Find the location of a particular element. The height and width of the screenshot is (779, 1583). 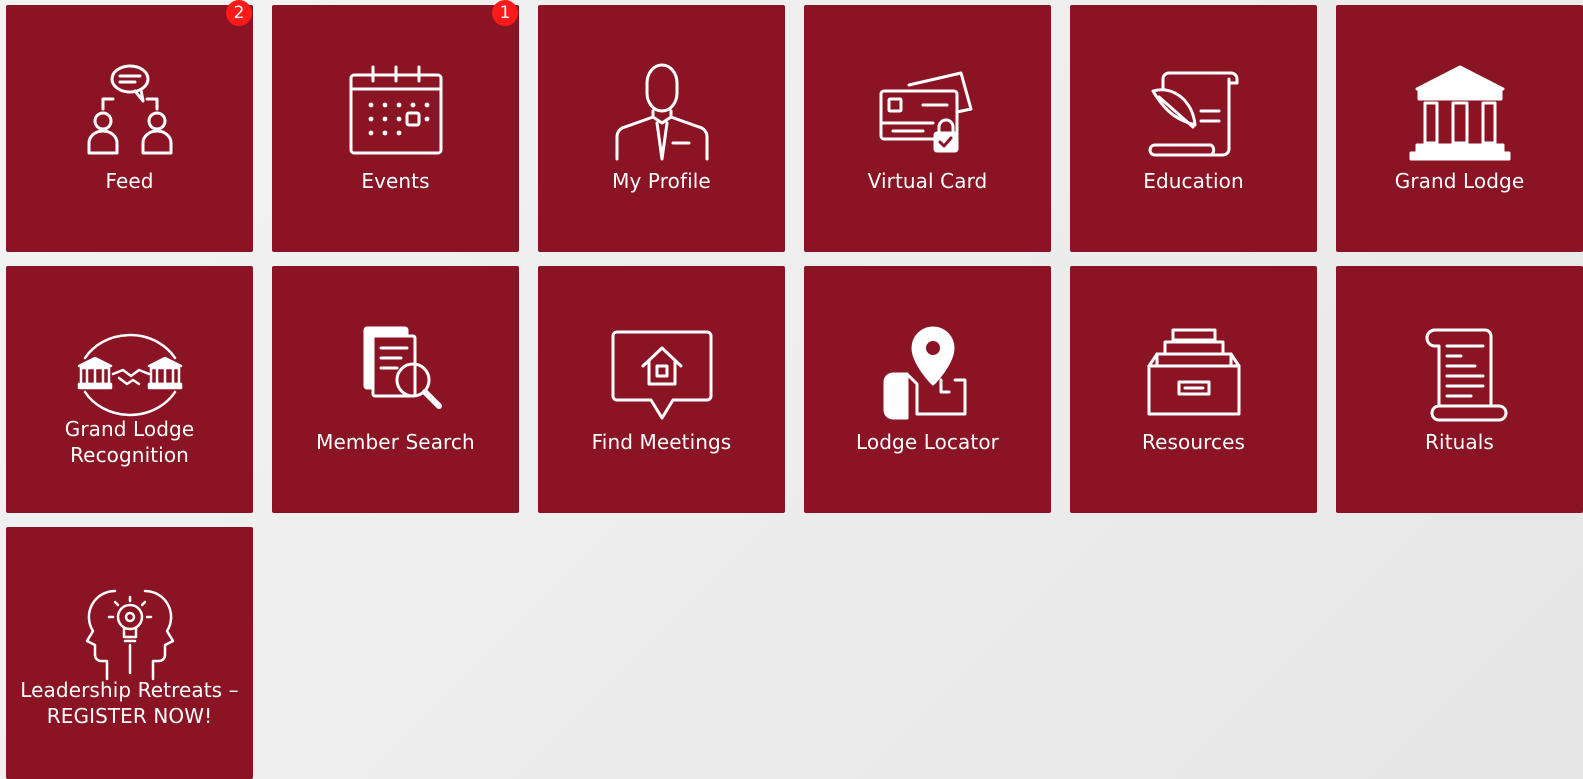

tile-label: Leadership Retreats – REGISTER NOW! is located at coordinates (129, 703).